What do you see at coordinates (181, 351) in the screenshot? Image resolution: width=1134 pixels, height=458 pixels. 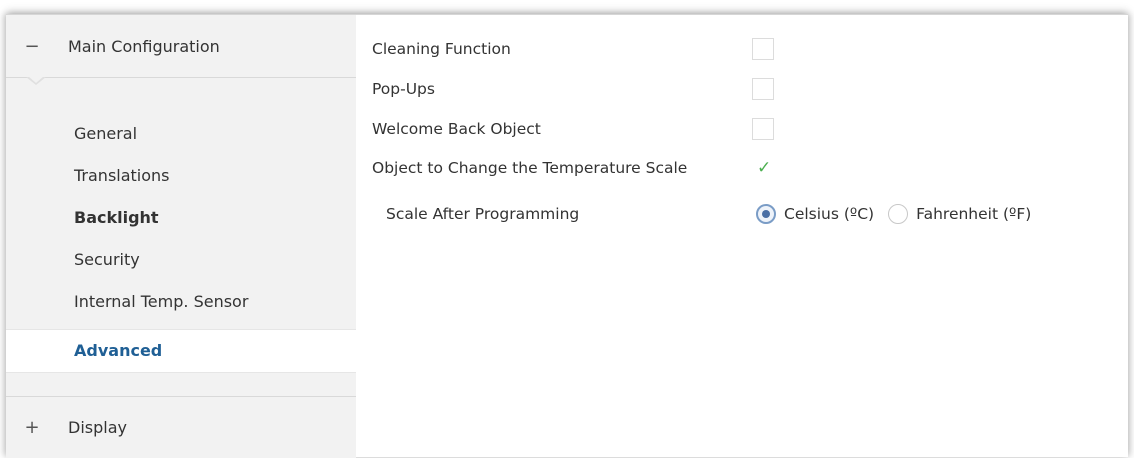 I see `sidebar-item-advanced: Advanced` at bounding box center [181, 351].